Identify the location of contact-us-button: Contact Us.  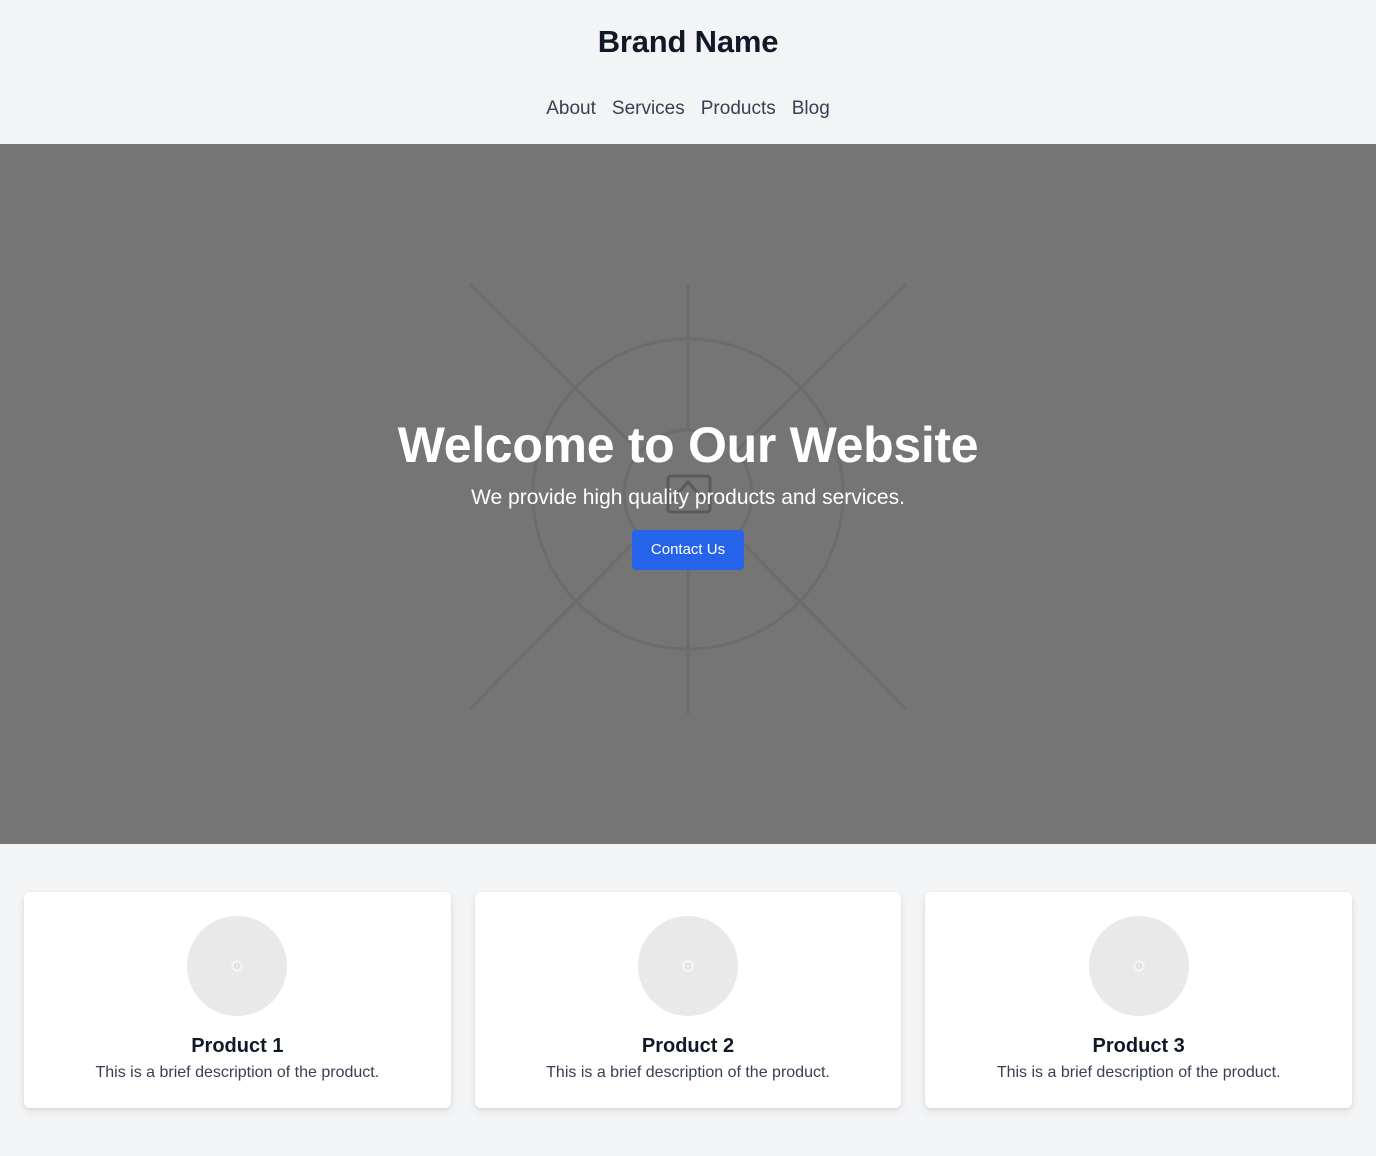
(688, 550).